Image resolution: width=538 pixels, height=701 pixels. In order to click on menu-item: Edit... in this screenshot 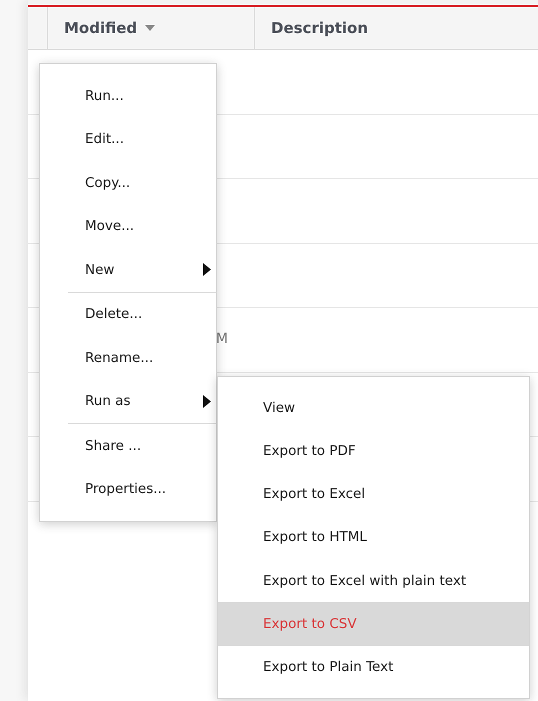, I will do `click(128, 139)`.